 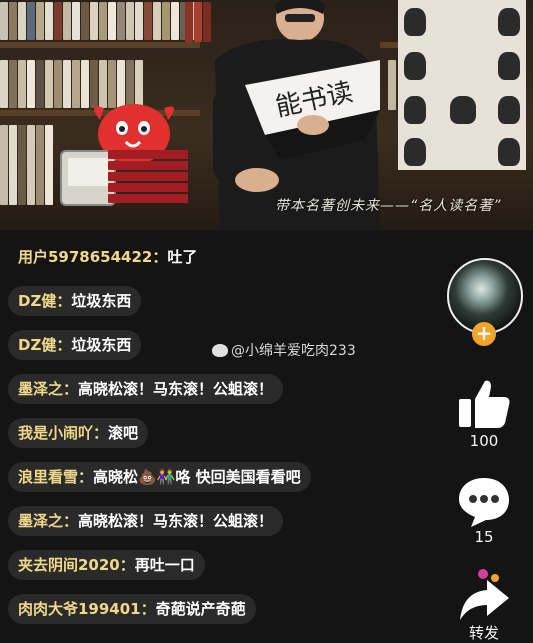 What do you see at coordinates (55, 477) in the screenshot?
I see `comment-username: 浪里看雪：` at bounding box center [55, 477].